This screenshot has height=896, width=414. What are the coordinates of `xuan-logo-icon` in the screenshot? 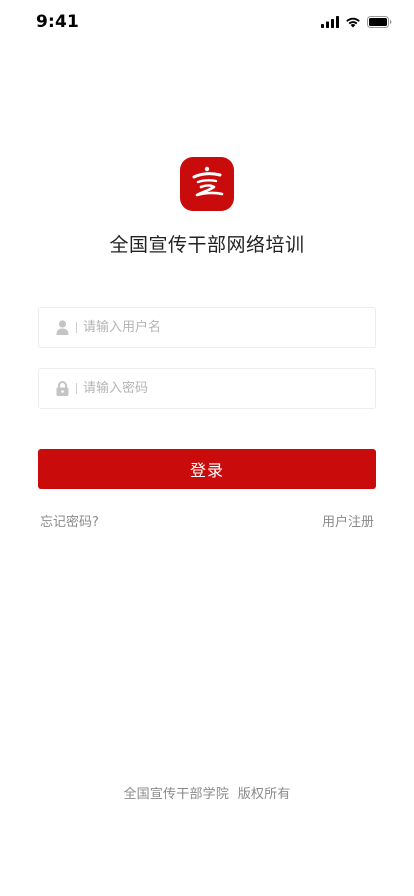 It's located at (207, 184).